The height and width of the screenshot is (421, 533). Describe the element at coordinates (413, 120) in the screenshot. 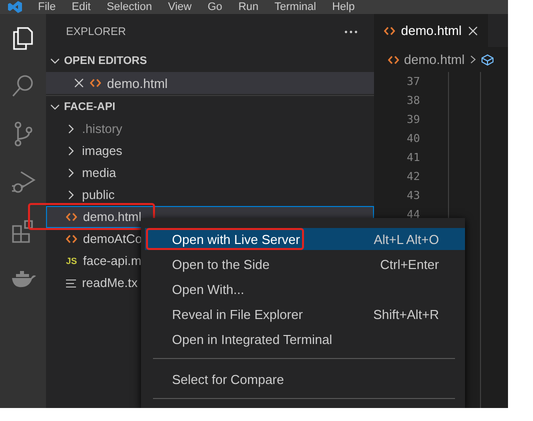

I see `line-number: 39` at that location.